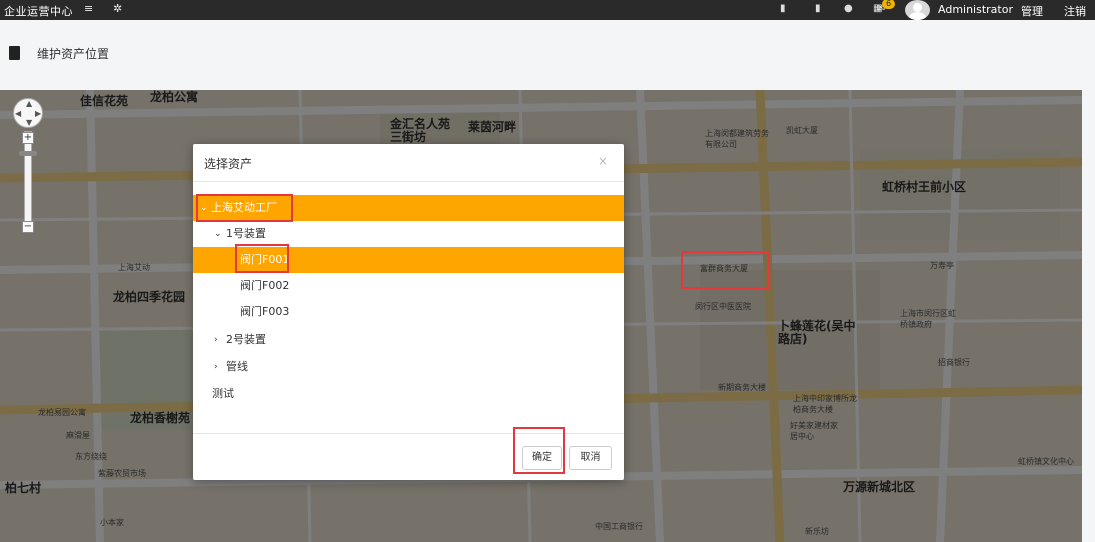 The height and width of the screenshot is (542, 1095). Describe the element at coordinates (539, 450) in the screenshot. I see `highlight-box-confirm` at that location.